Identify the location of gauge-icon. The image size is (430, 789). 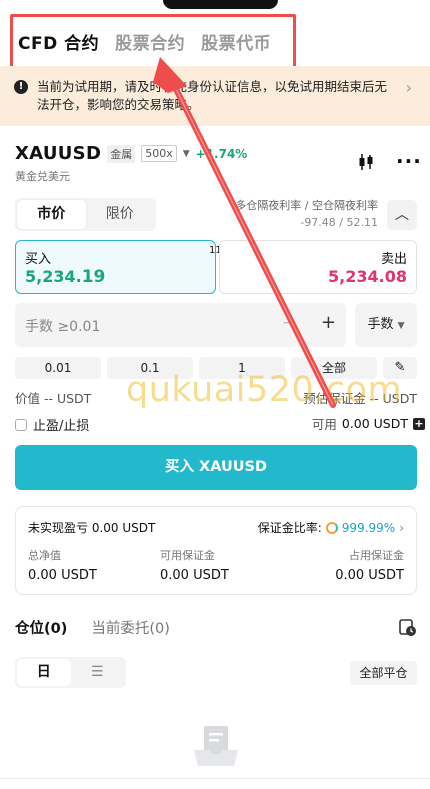
(331, 527).